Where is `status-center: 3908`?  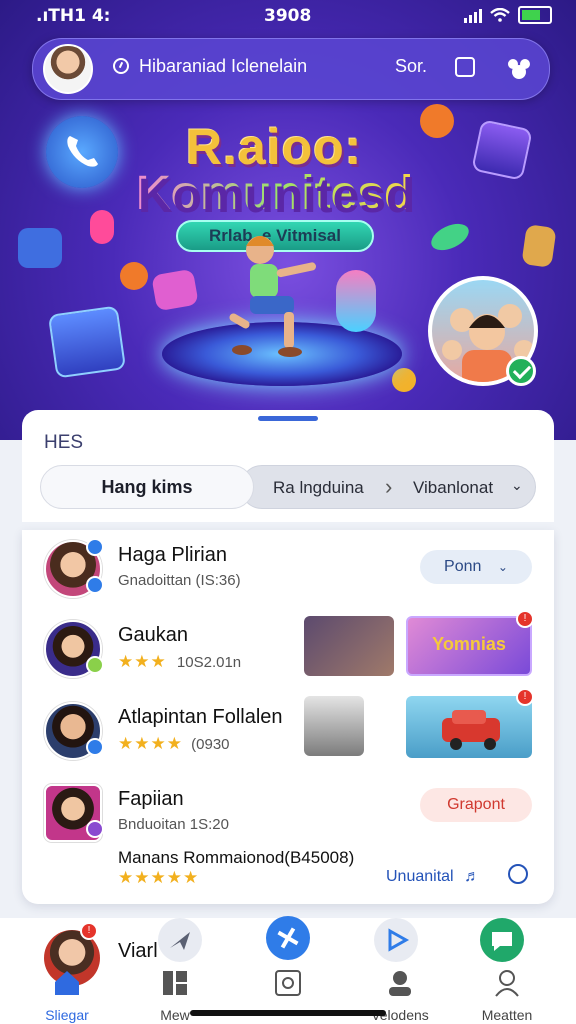 status-center: 3908 is located at coordinates (288, 16).